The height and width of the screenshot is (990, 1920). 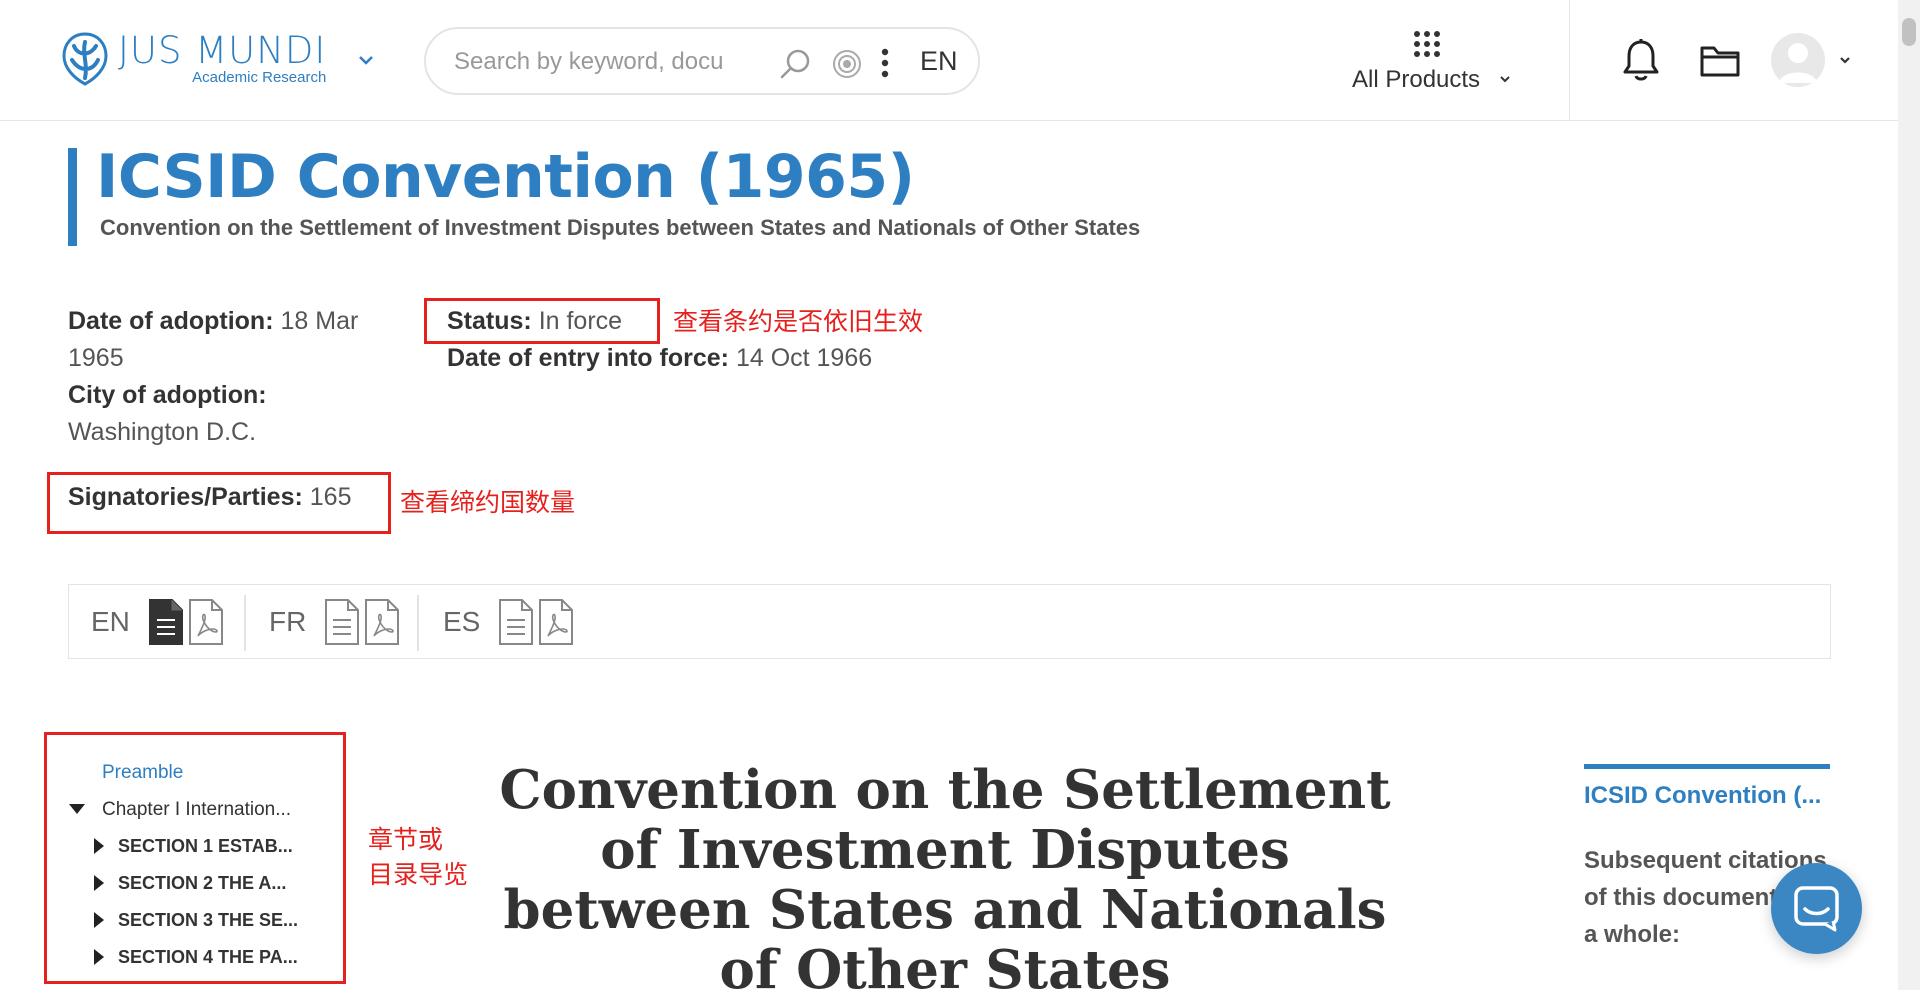 I want to click on city-of-adoption-value: Washington D.C., so click(x=162, y=432).